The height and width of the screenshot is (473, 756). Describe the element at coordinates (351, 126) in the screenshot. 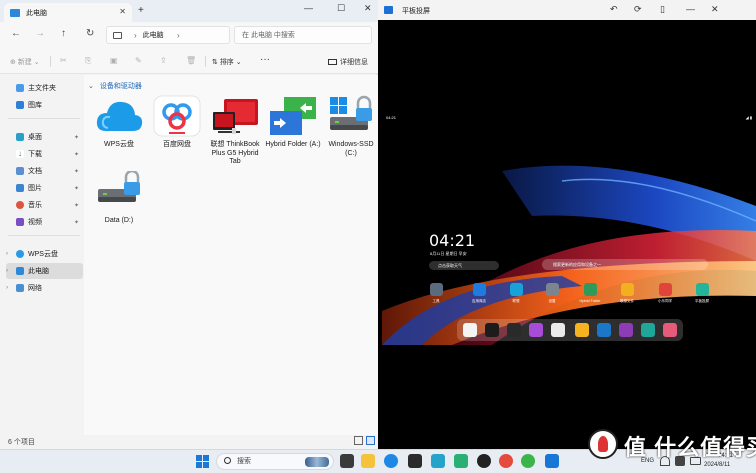

I see `item-windows-ssd: Windows-SSD (C:)` at that location.